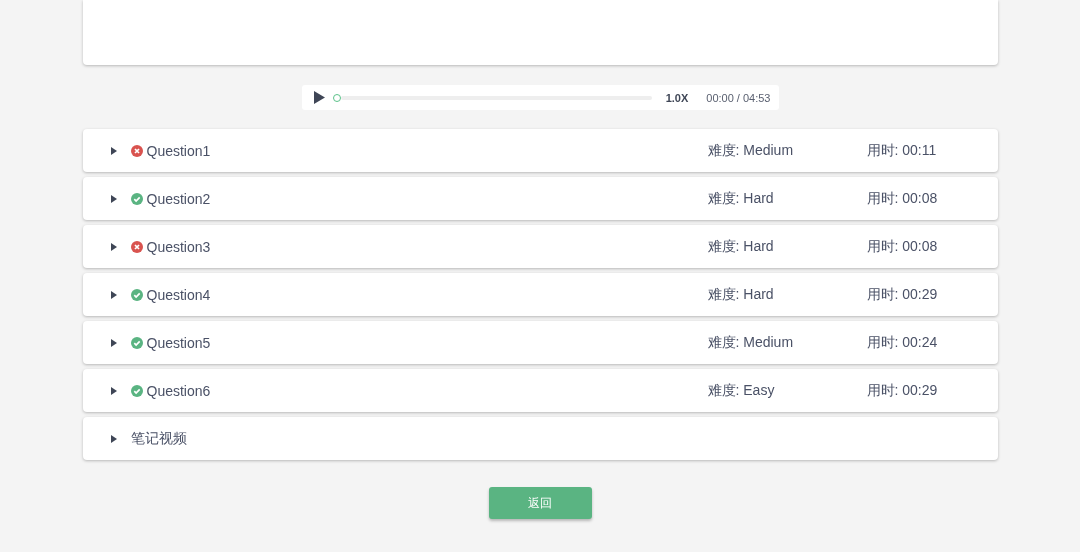 The width and height of the screenshot is (1080, 552). What do you see at coordinates (741, 390) in the screenshot?
I see `difficulty-label: 难度: Easy` at bounding box center [741, 390].